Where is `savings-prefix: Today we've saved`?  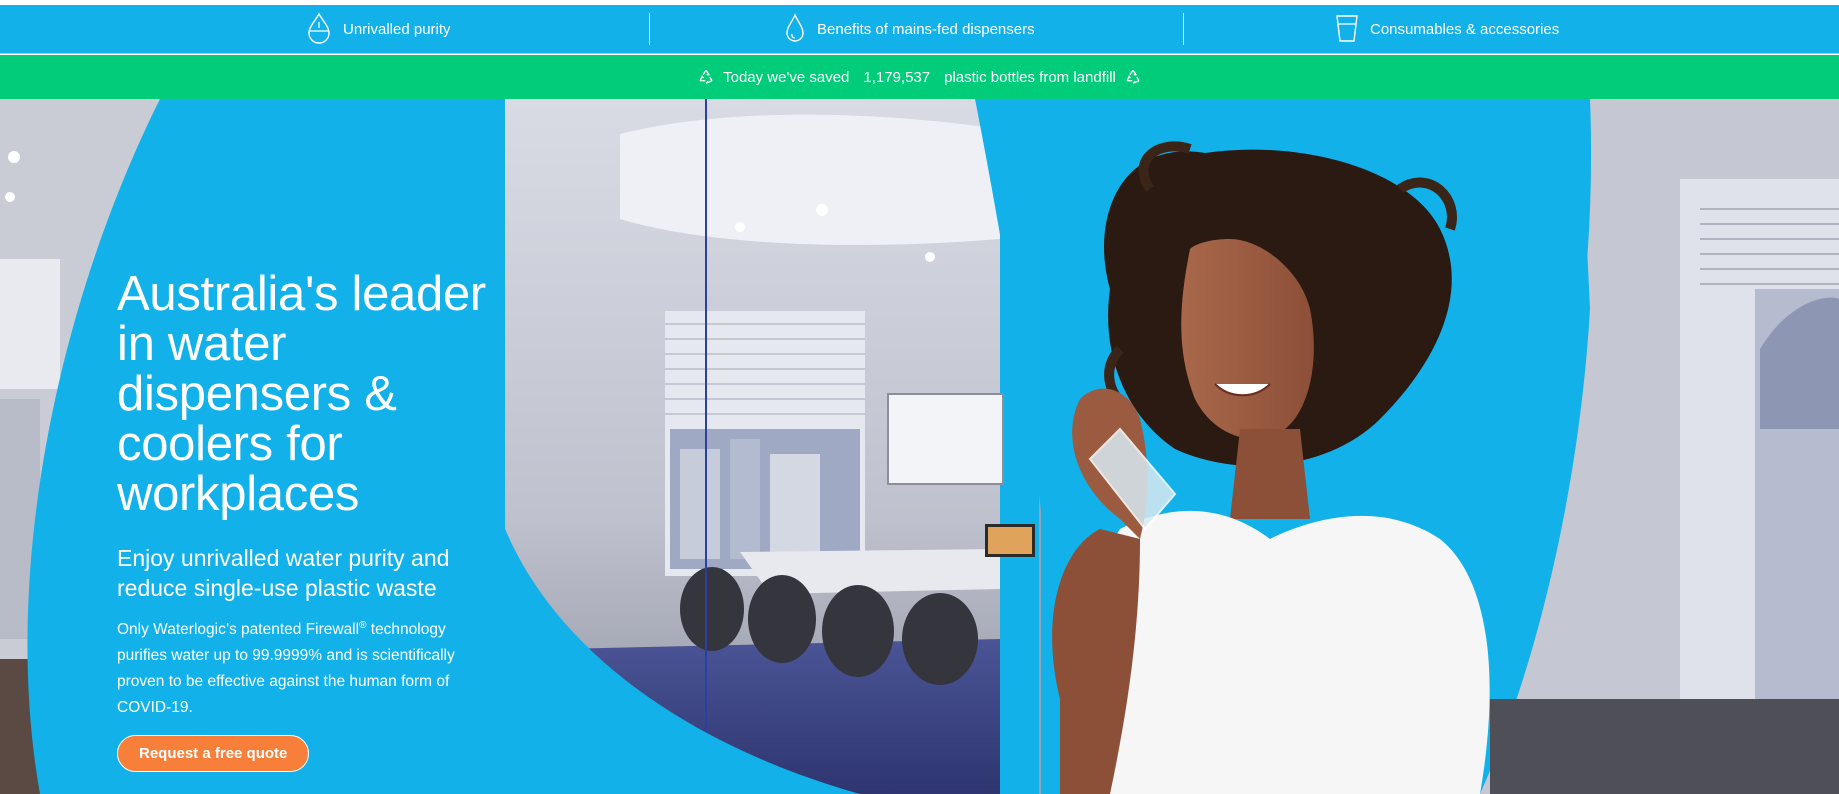 savings-prefix: Today we've saved is located at coordinates (786, 77).